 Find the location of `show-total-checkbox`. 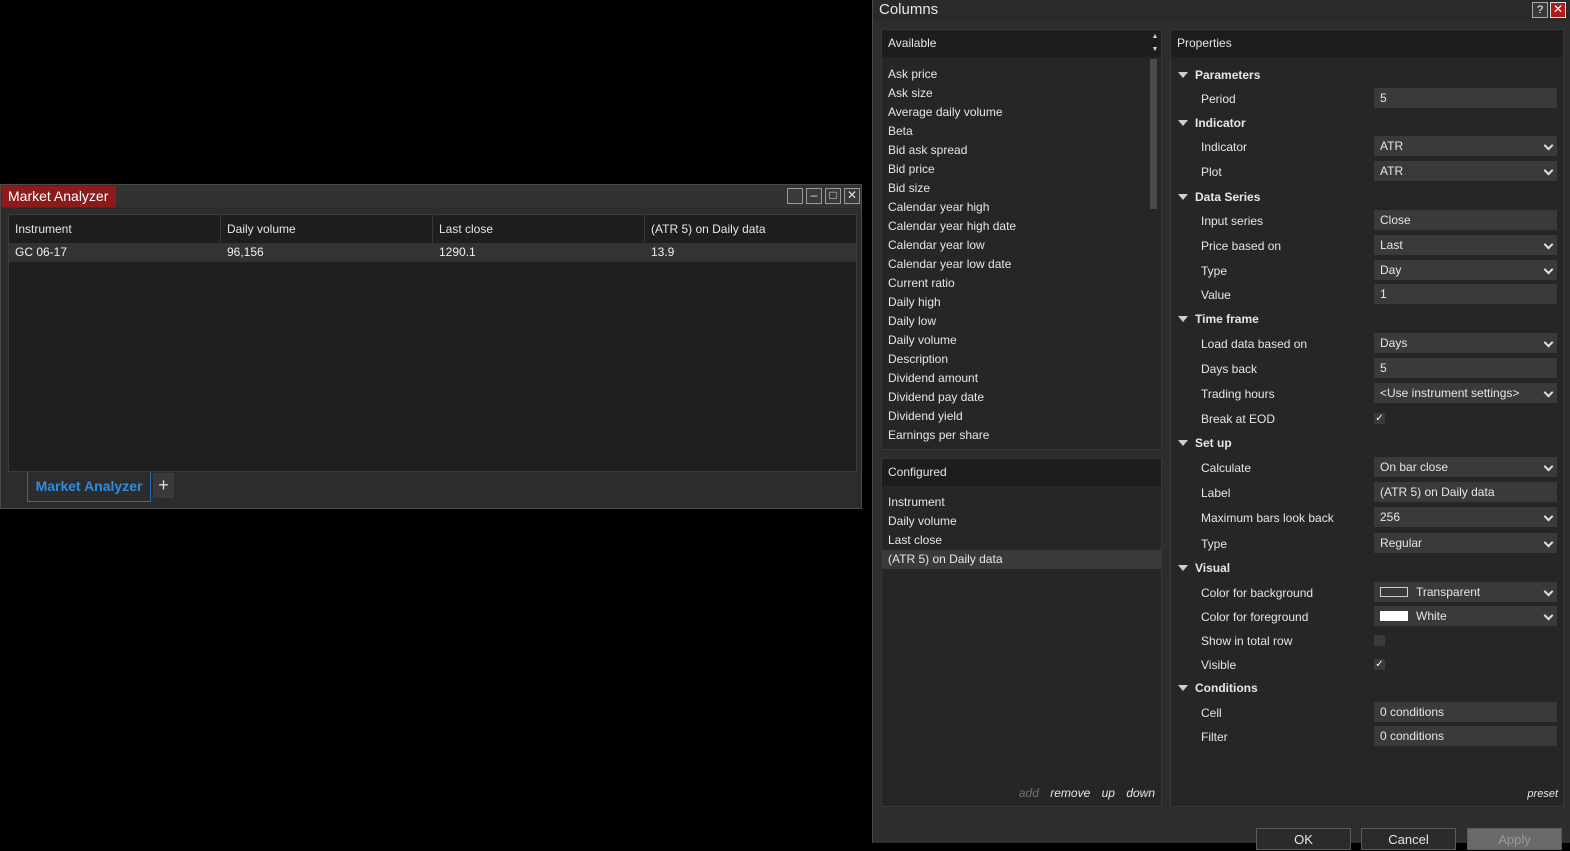

show-total-checkbox is located at coordinates (1379, 640).